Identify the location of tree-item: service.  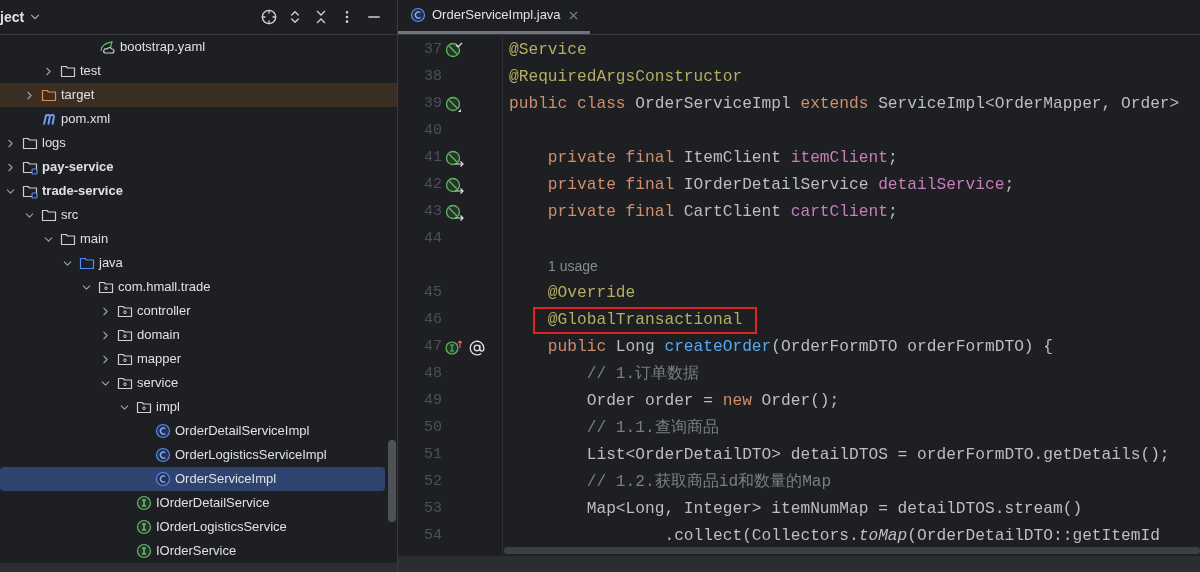
(198, 383).